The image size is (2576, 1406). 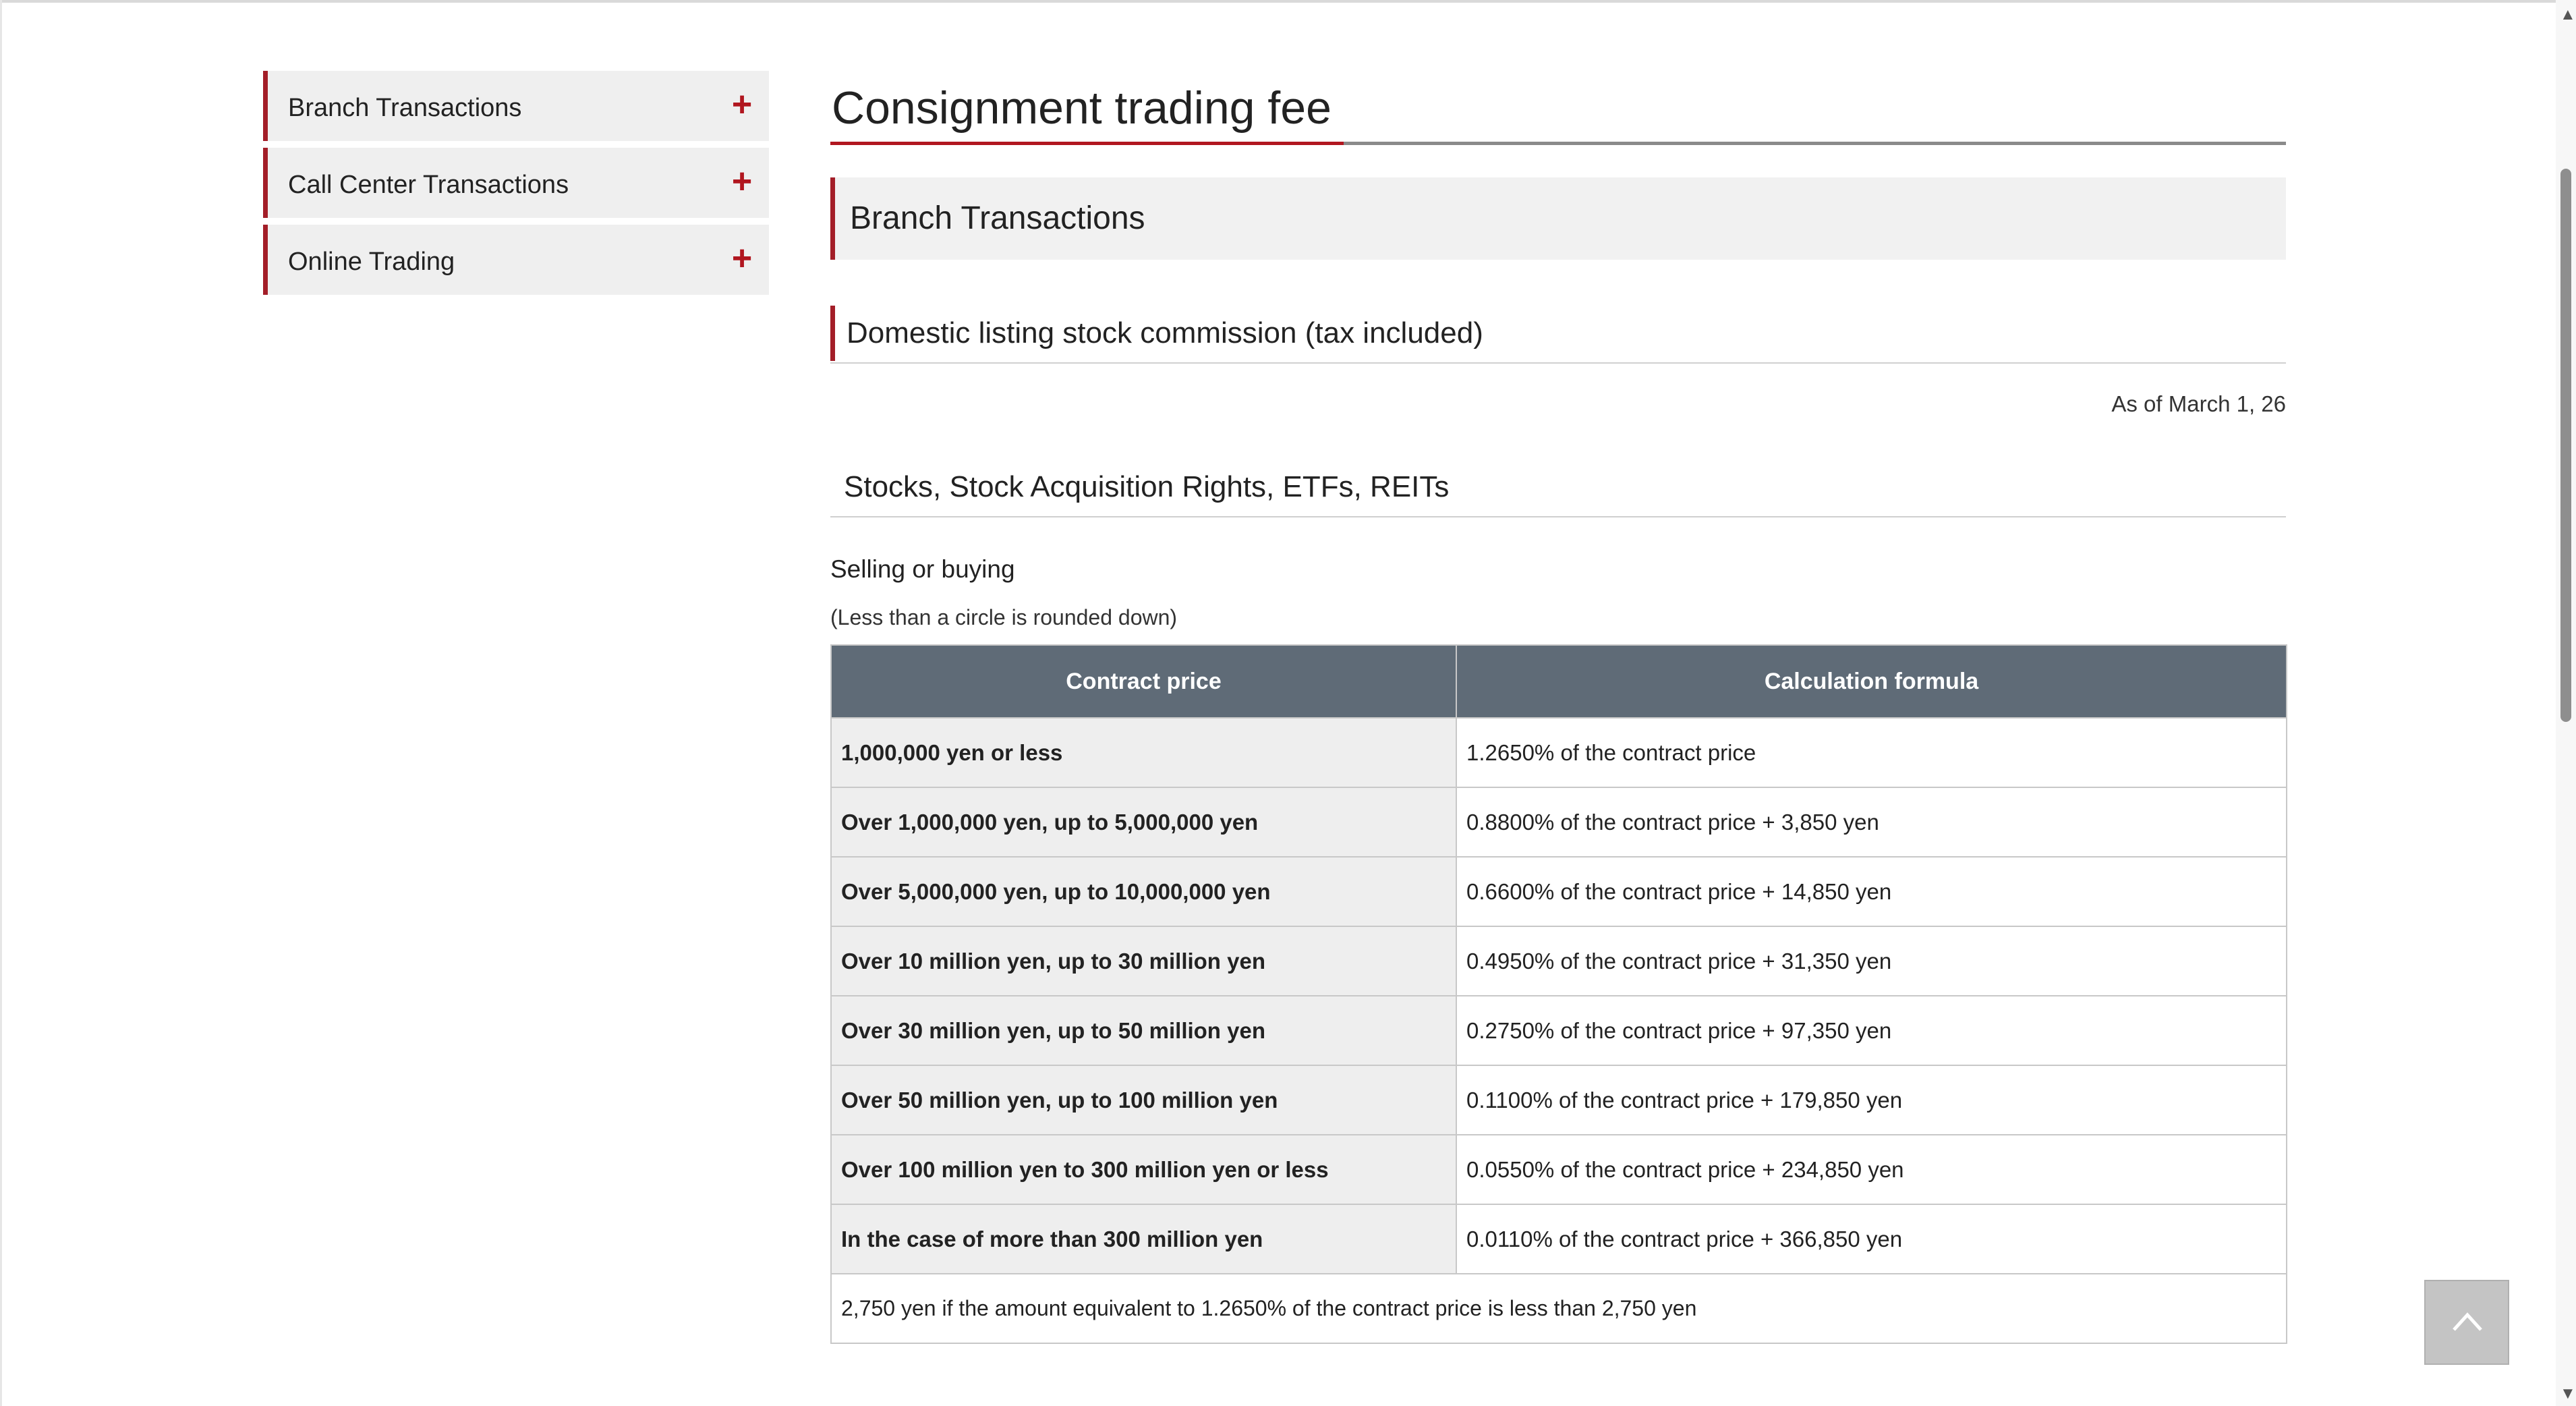 What do you see at coordinates (1871, 681) in the screenshot?
I see `column-header-calculation-formula: Calculation formula` at bounding box center [1871, 681].